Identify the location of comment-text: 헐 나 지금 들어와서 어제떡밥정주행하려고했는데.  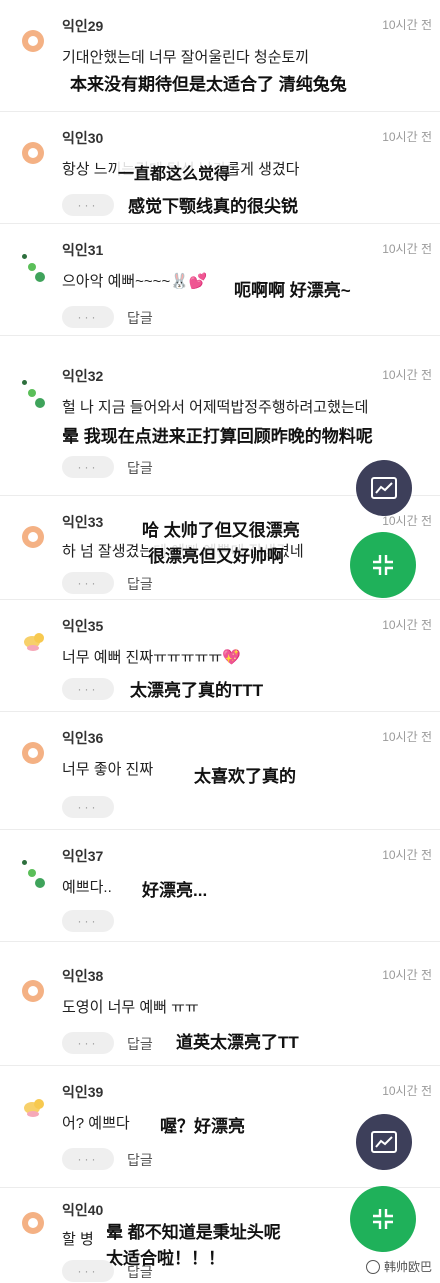
(215, 407).